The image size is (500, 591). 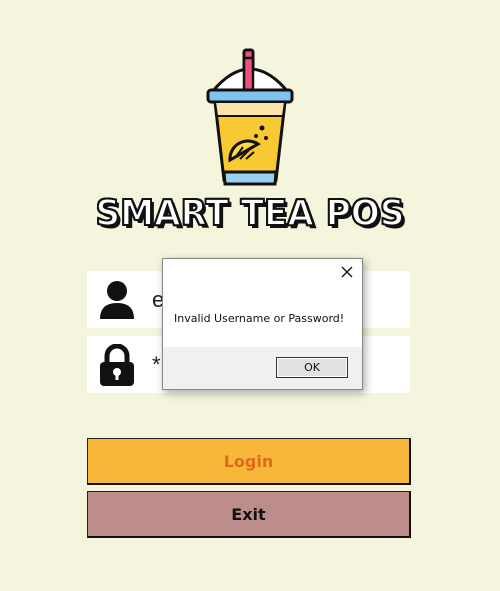 I want to click on dialog-footer: OK, so click(x=262, y=368).